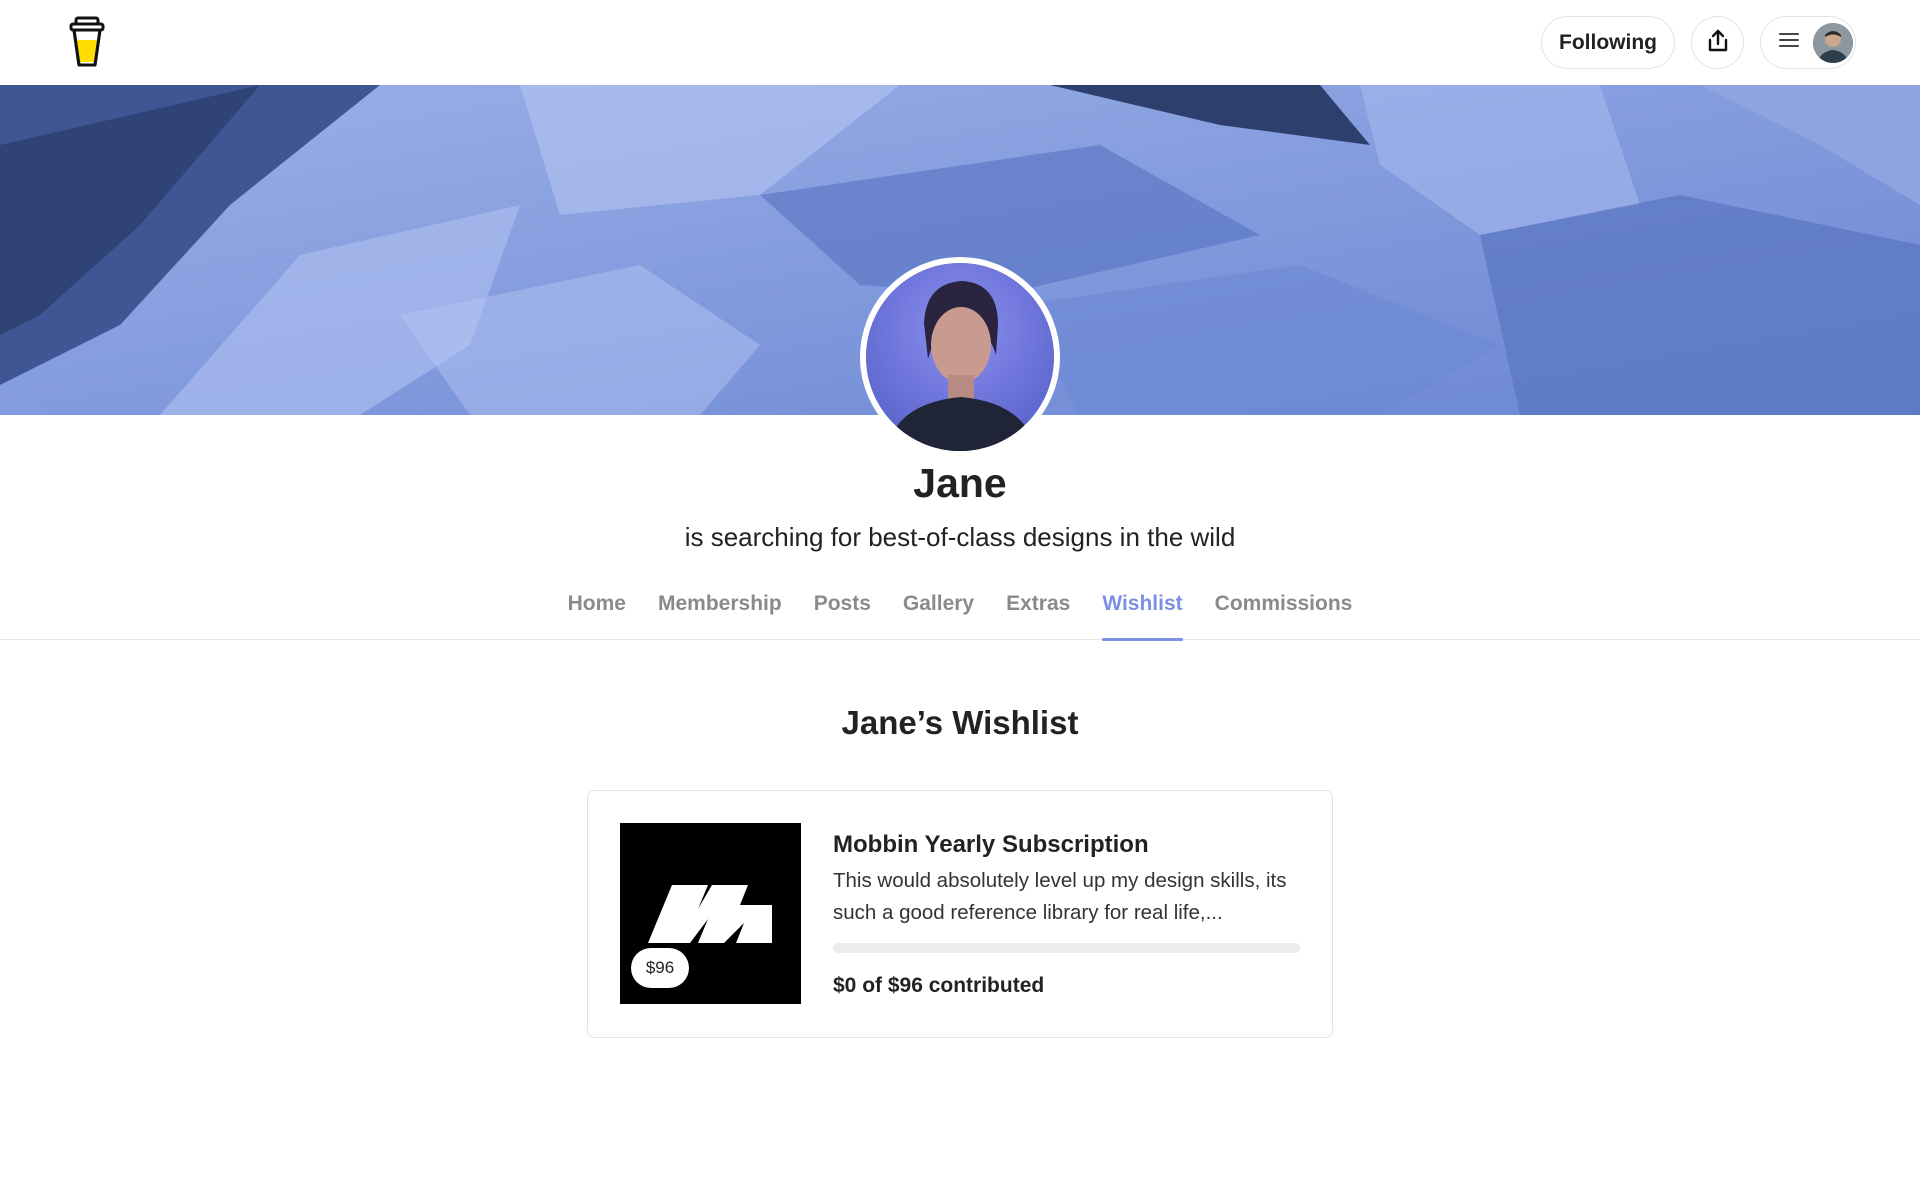  I want to click on tab-extras: Extras, so click(1038, 614).